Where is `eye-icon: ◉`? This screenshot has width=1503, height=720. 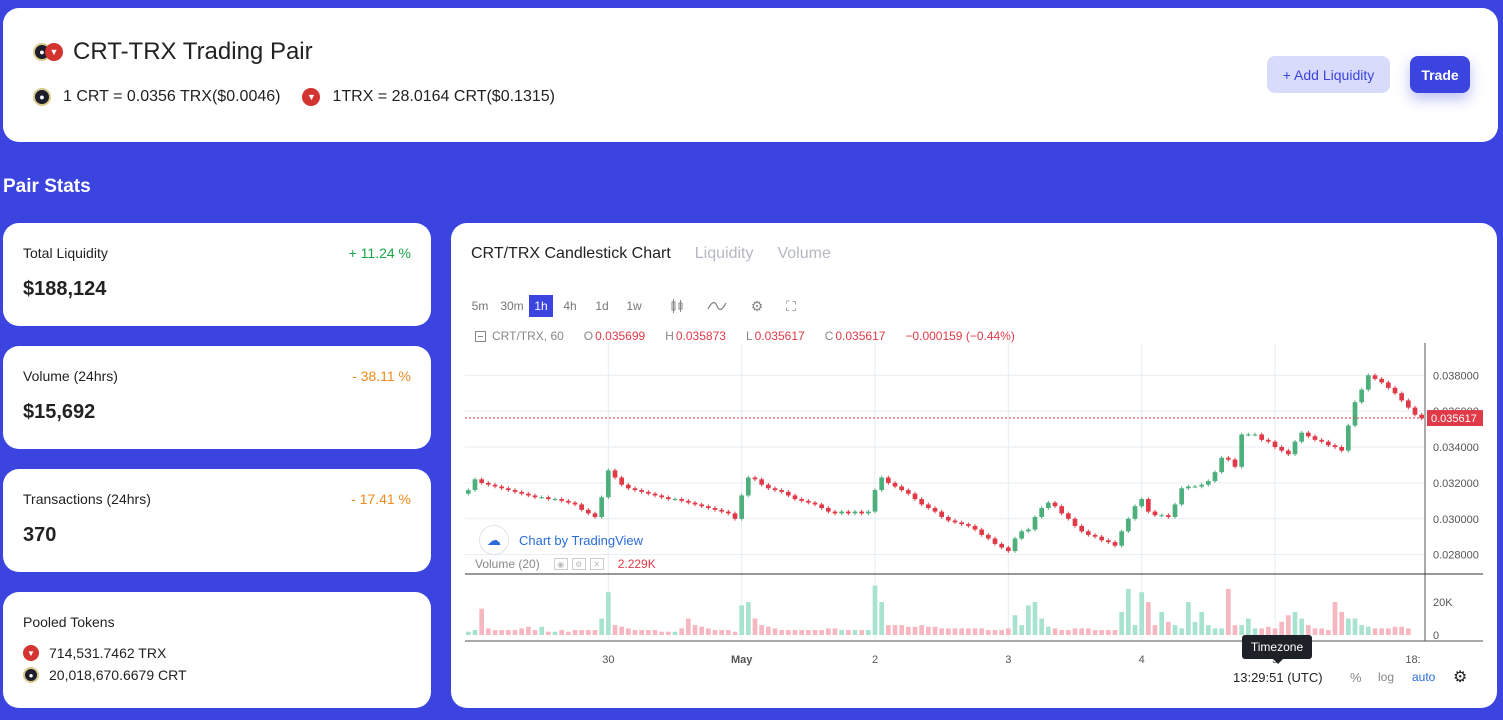
eye-icon: ◉ is located at coordinates (560, 564).